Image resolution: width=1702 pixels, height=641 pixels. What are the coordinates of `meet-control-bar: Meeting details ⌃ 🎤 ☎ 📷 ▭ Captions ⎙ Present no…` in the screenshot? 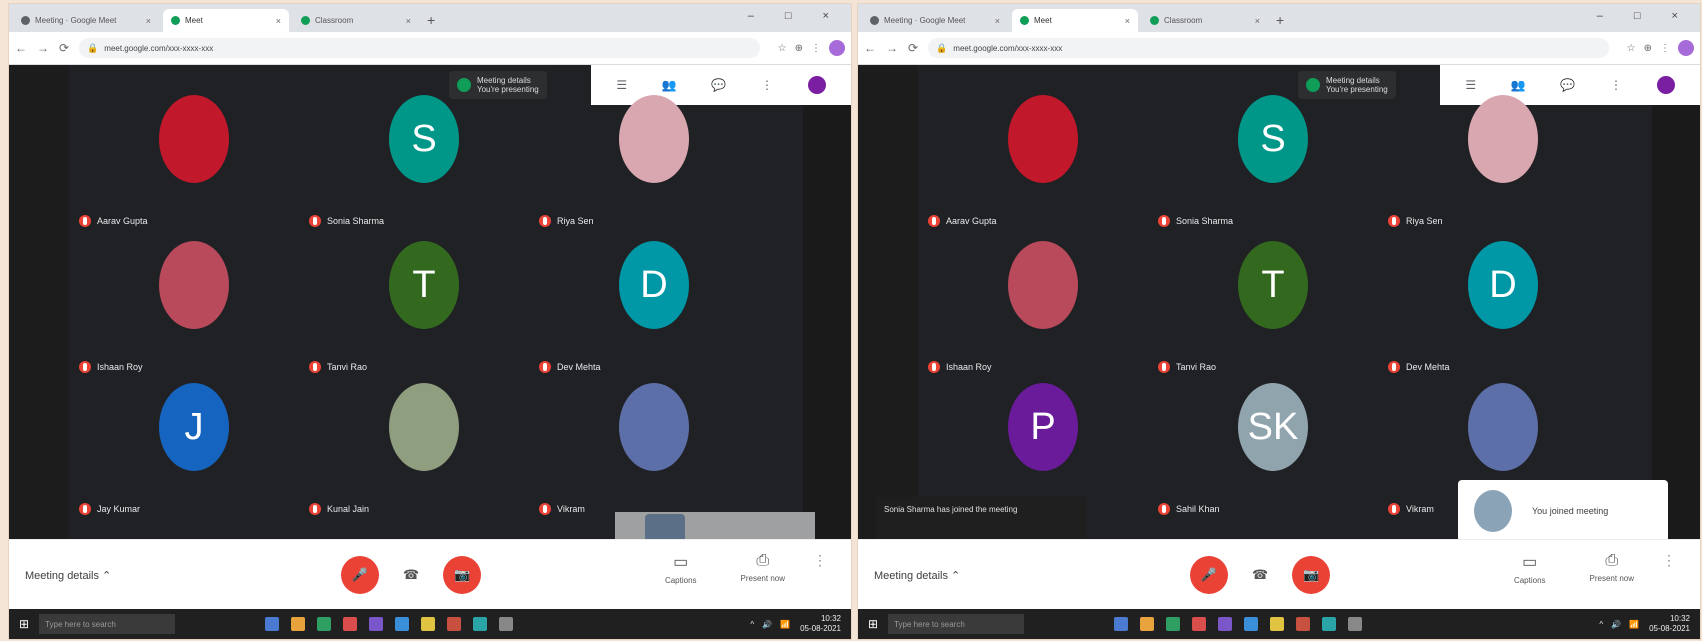 It's located at (1279, 574).